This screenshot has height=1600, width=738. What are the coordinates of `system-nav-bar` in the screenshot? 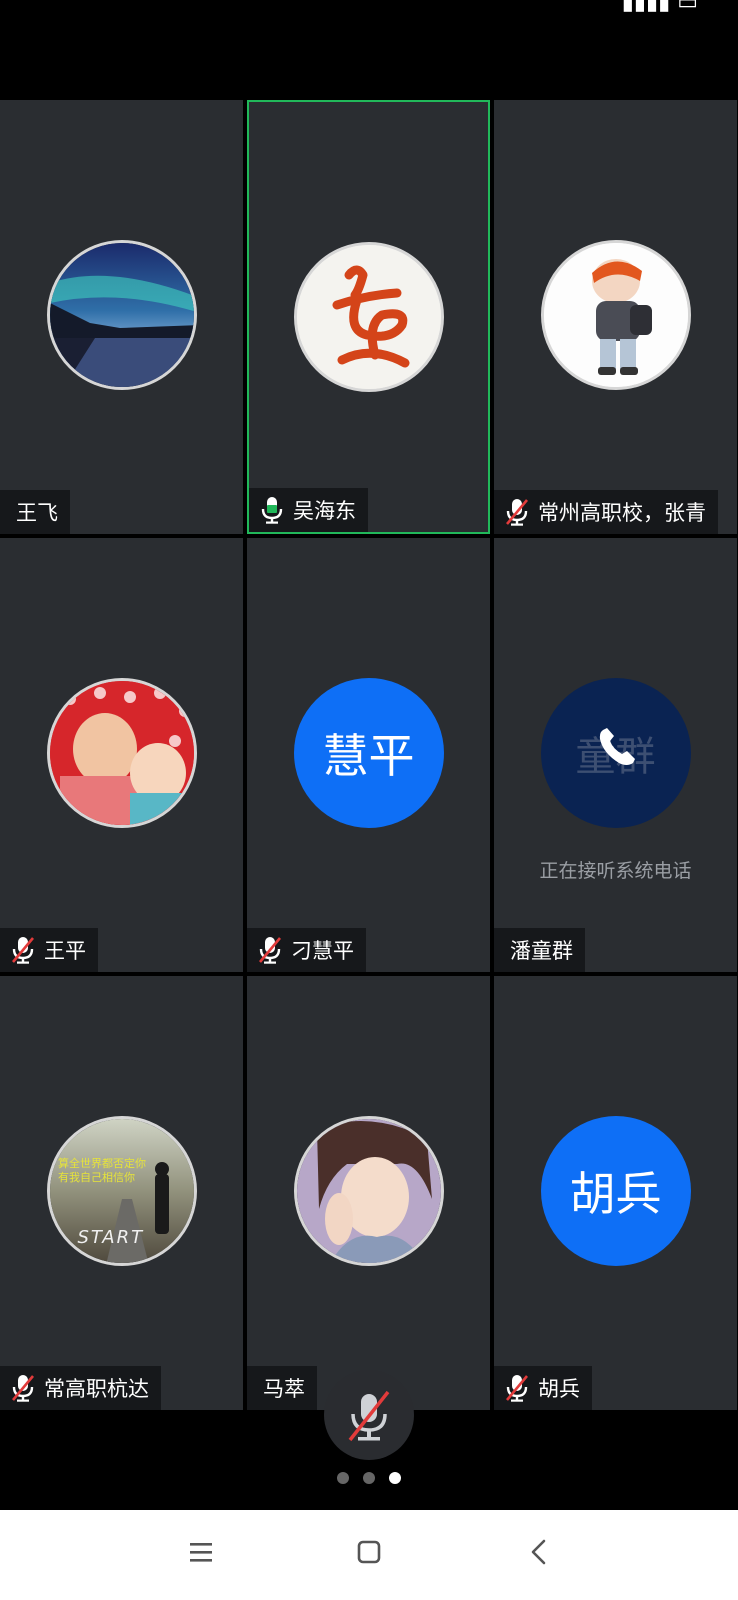 It's located at (369, 1555).